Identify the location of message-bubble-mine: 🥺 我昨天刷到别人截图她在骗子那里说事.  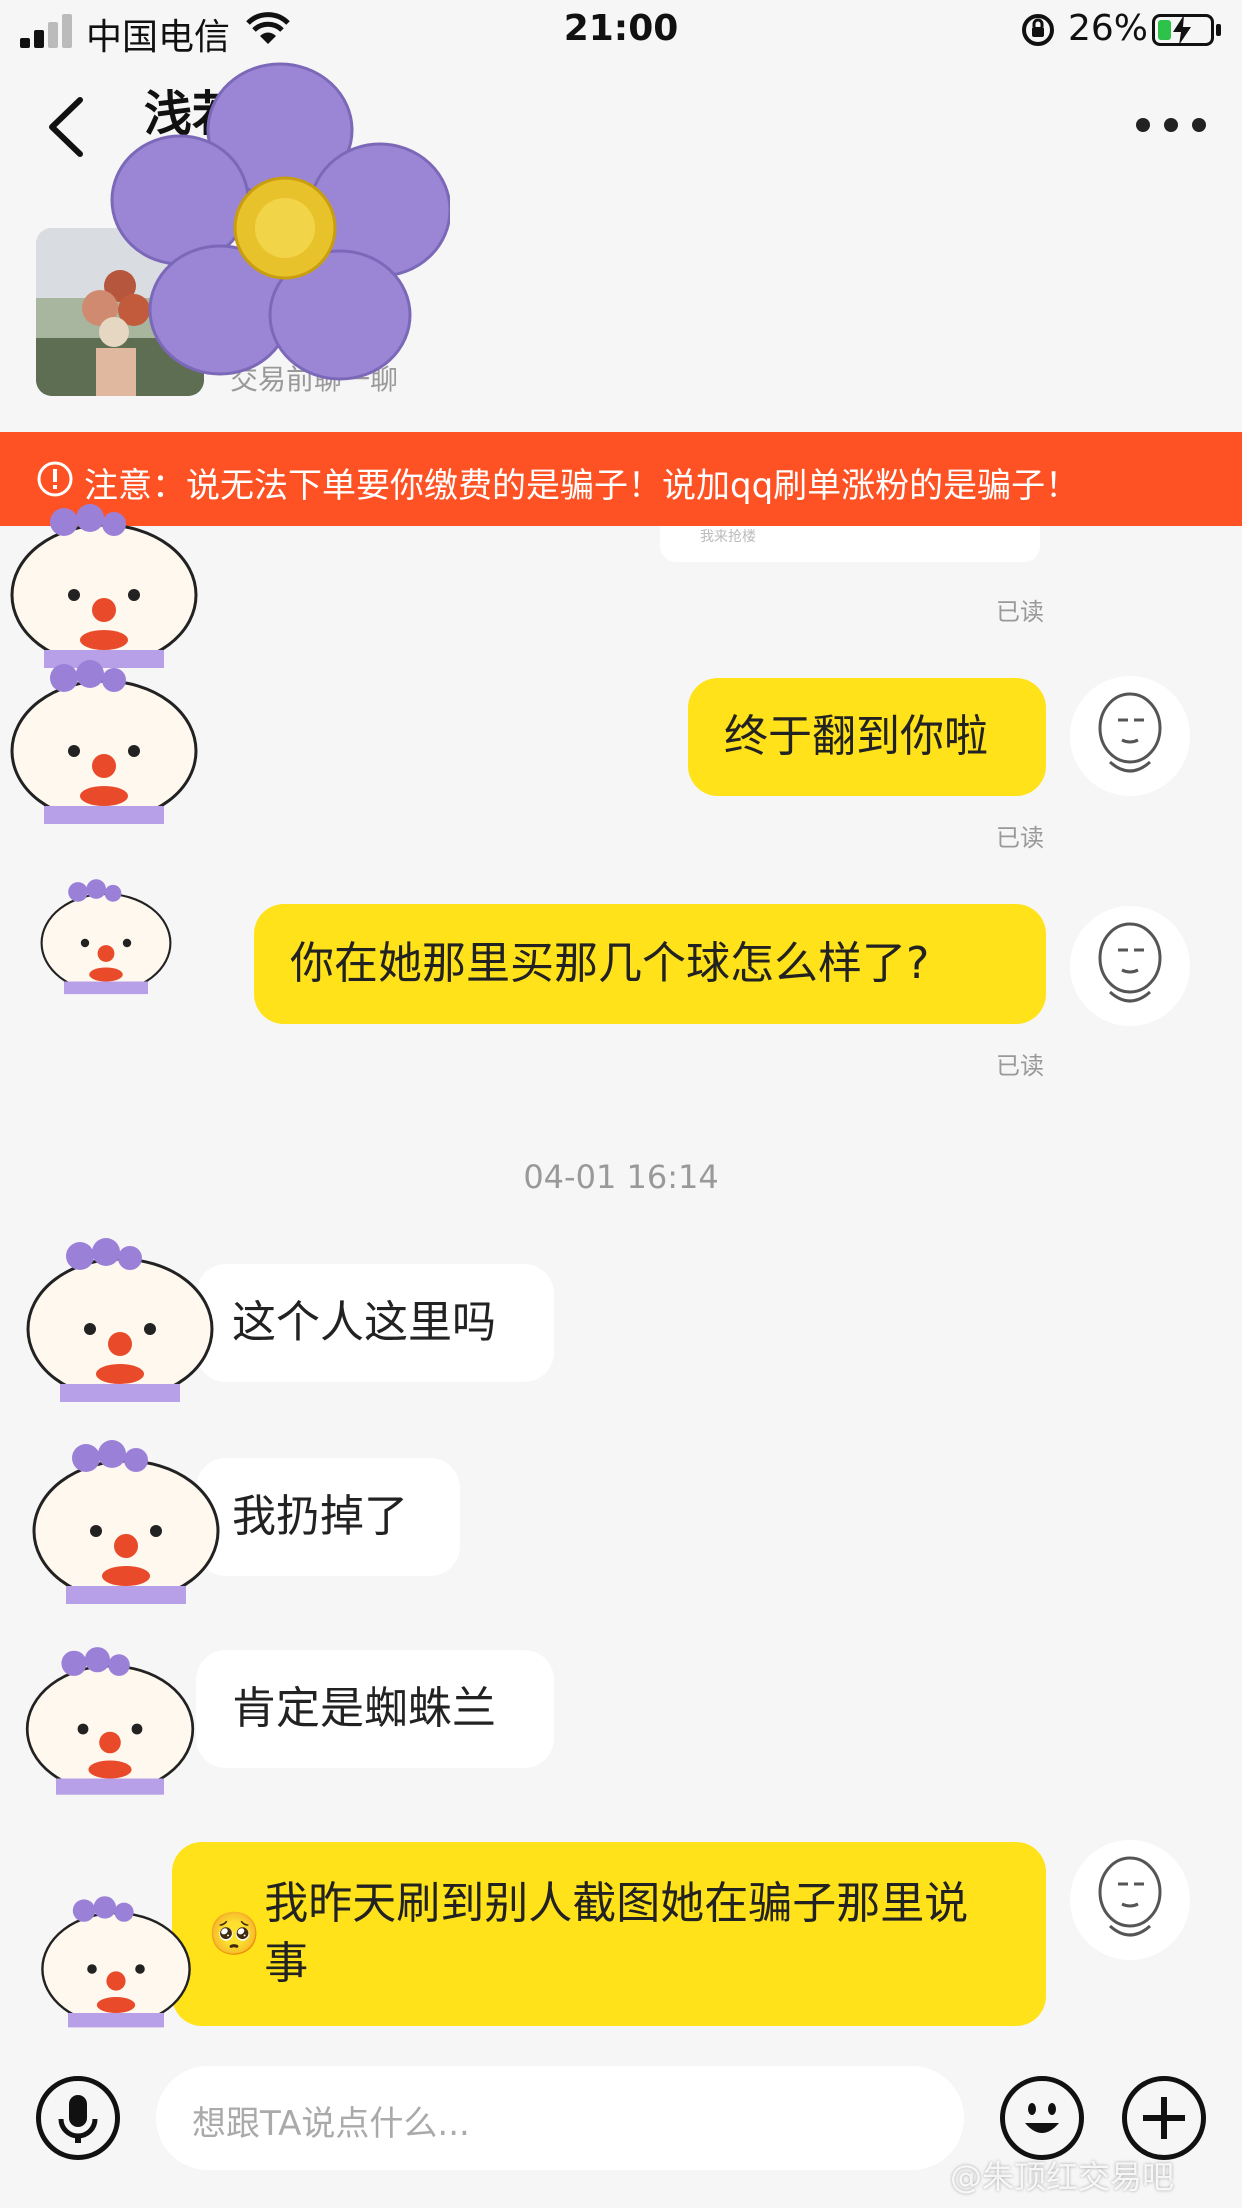
(609, 1934).